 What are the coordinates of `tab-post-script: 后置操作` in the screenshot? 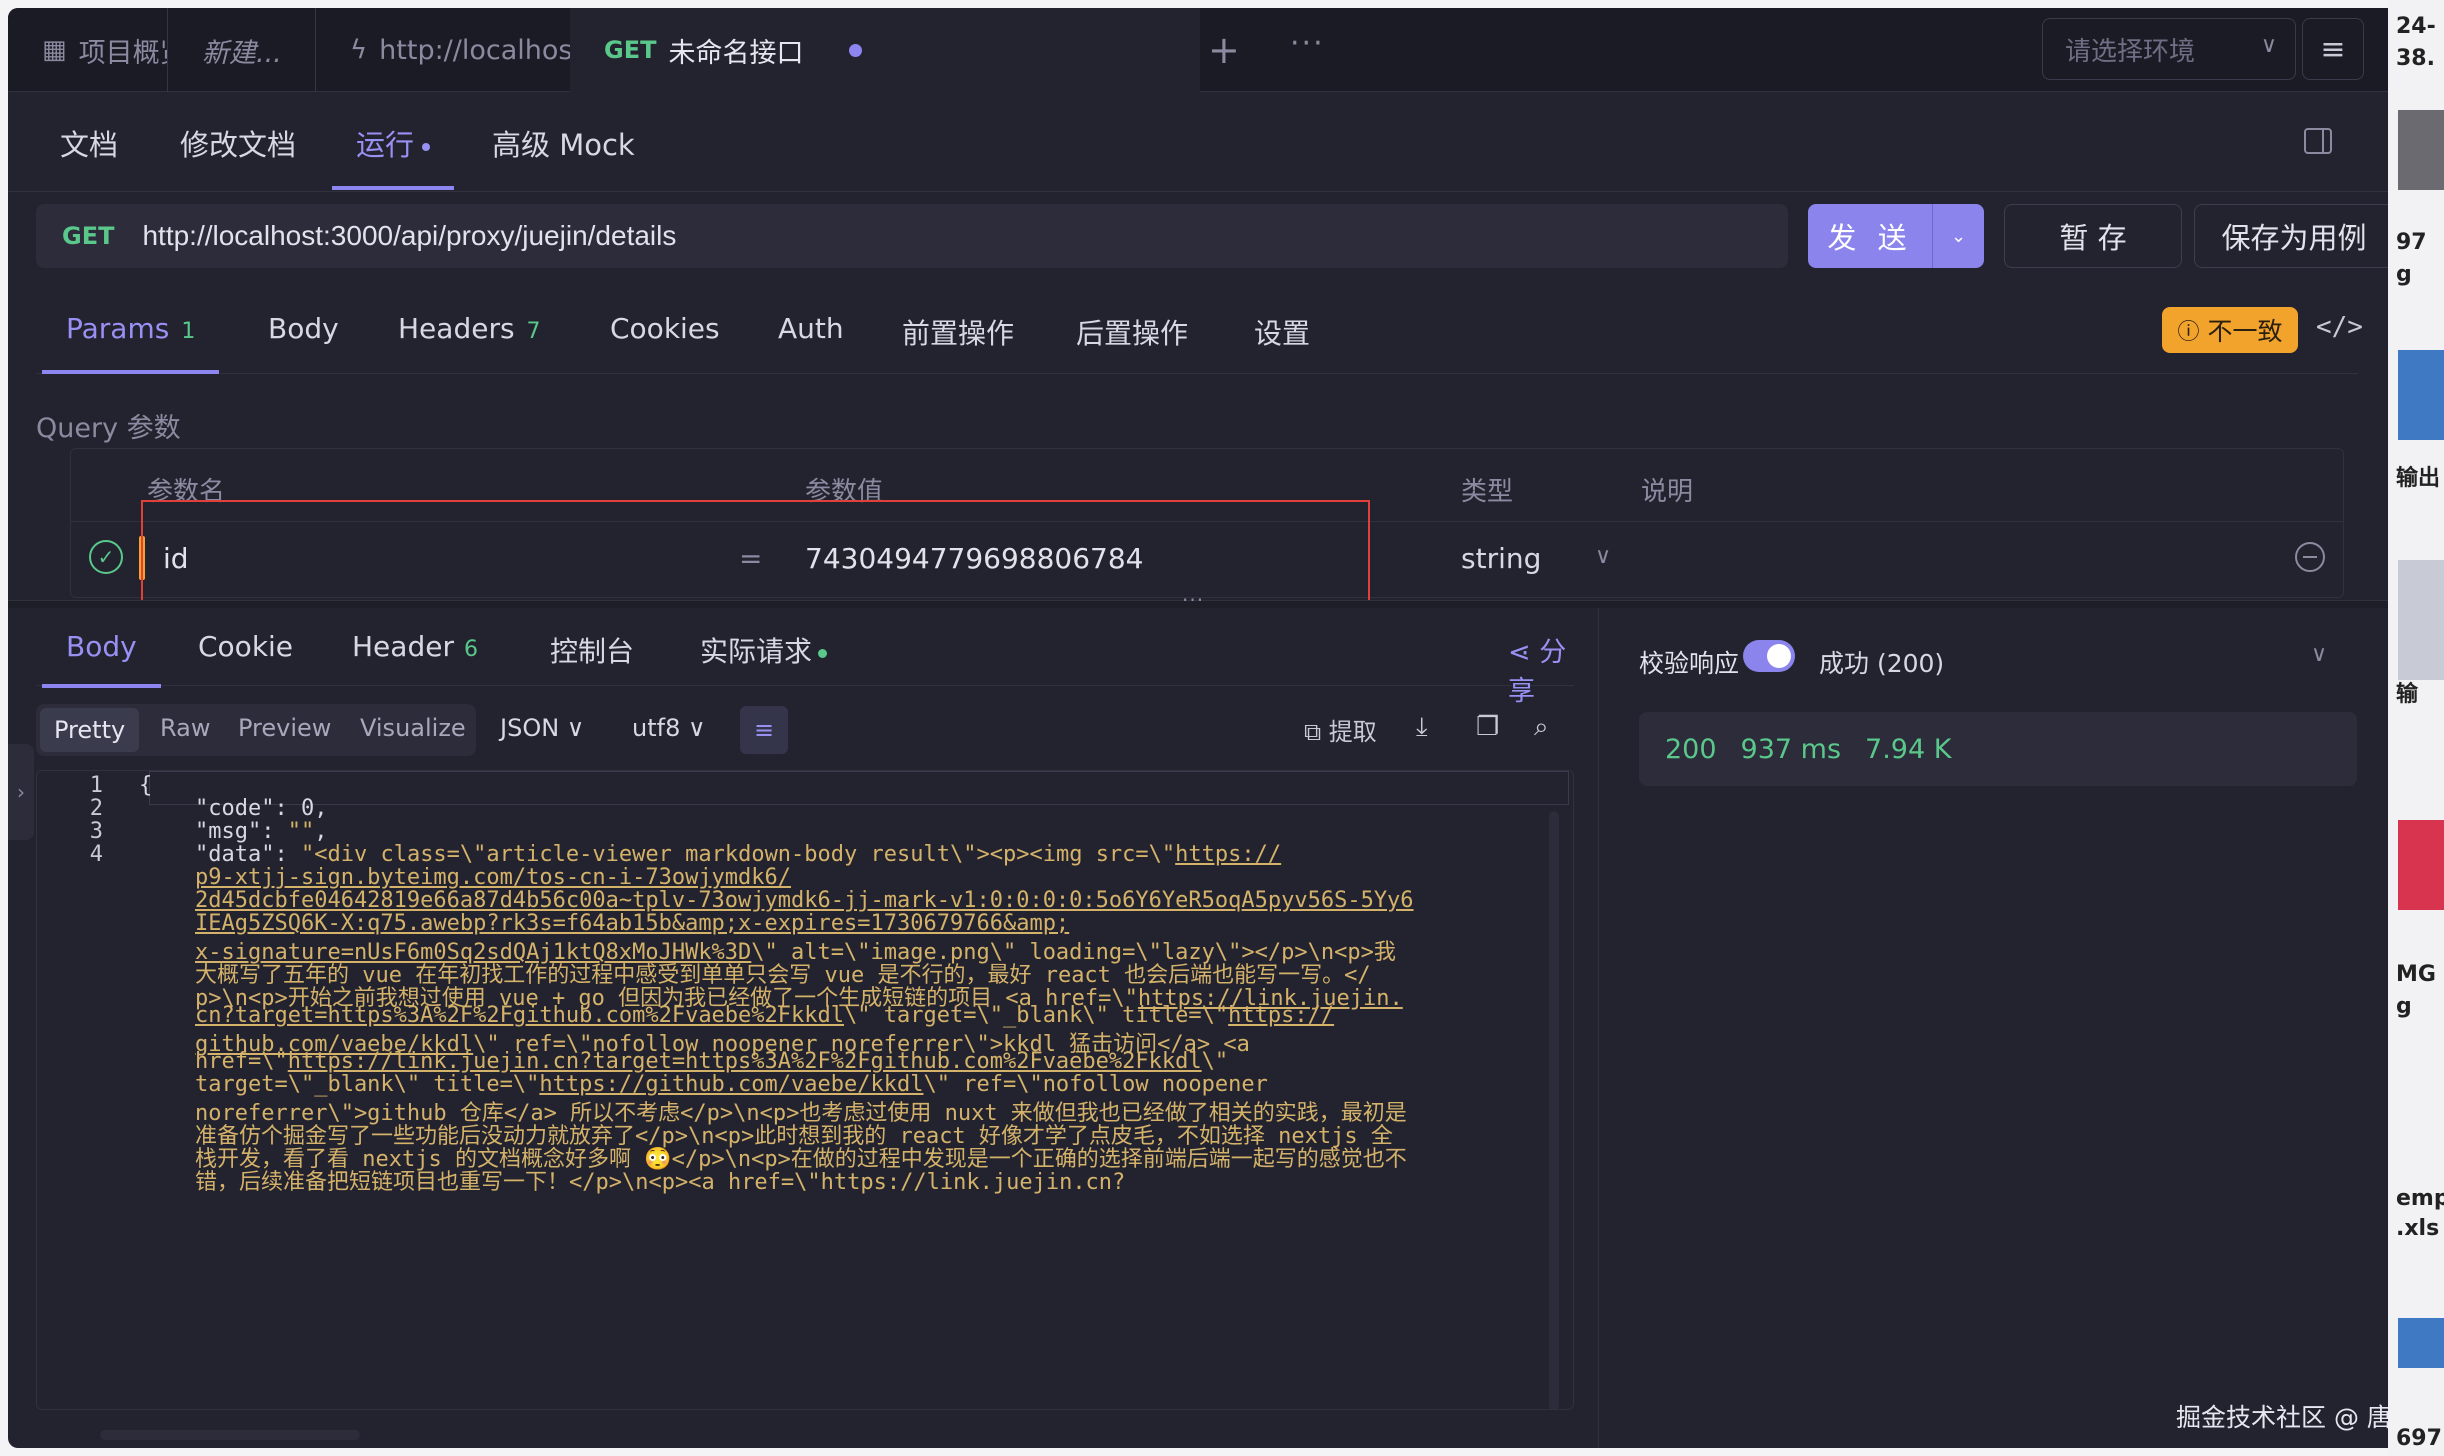 It's located at (1132, 332).